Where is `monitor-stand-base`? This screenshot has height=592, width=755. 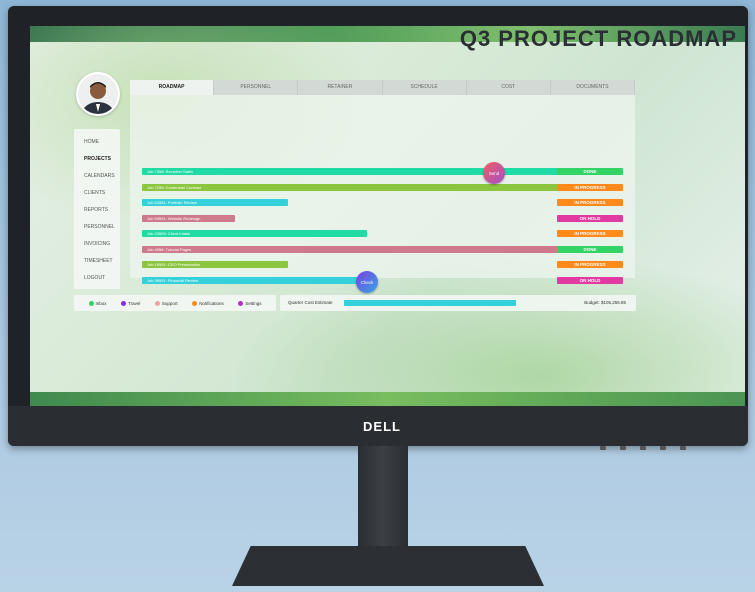
monitor-stand-base is located at coordinates (388, 566).